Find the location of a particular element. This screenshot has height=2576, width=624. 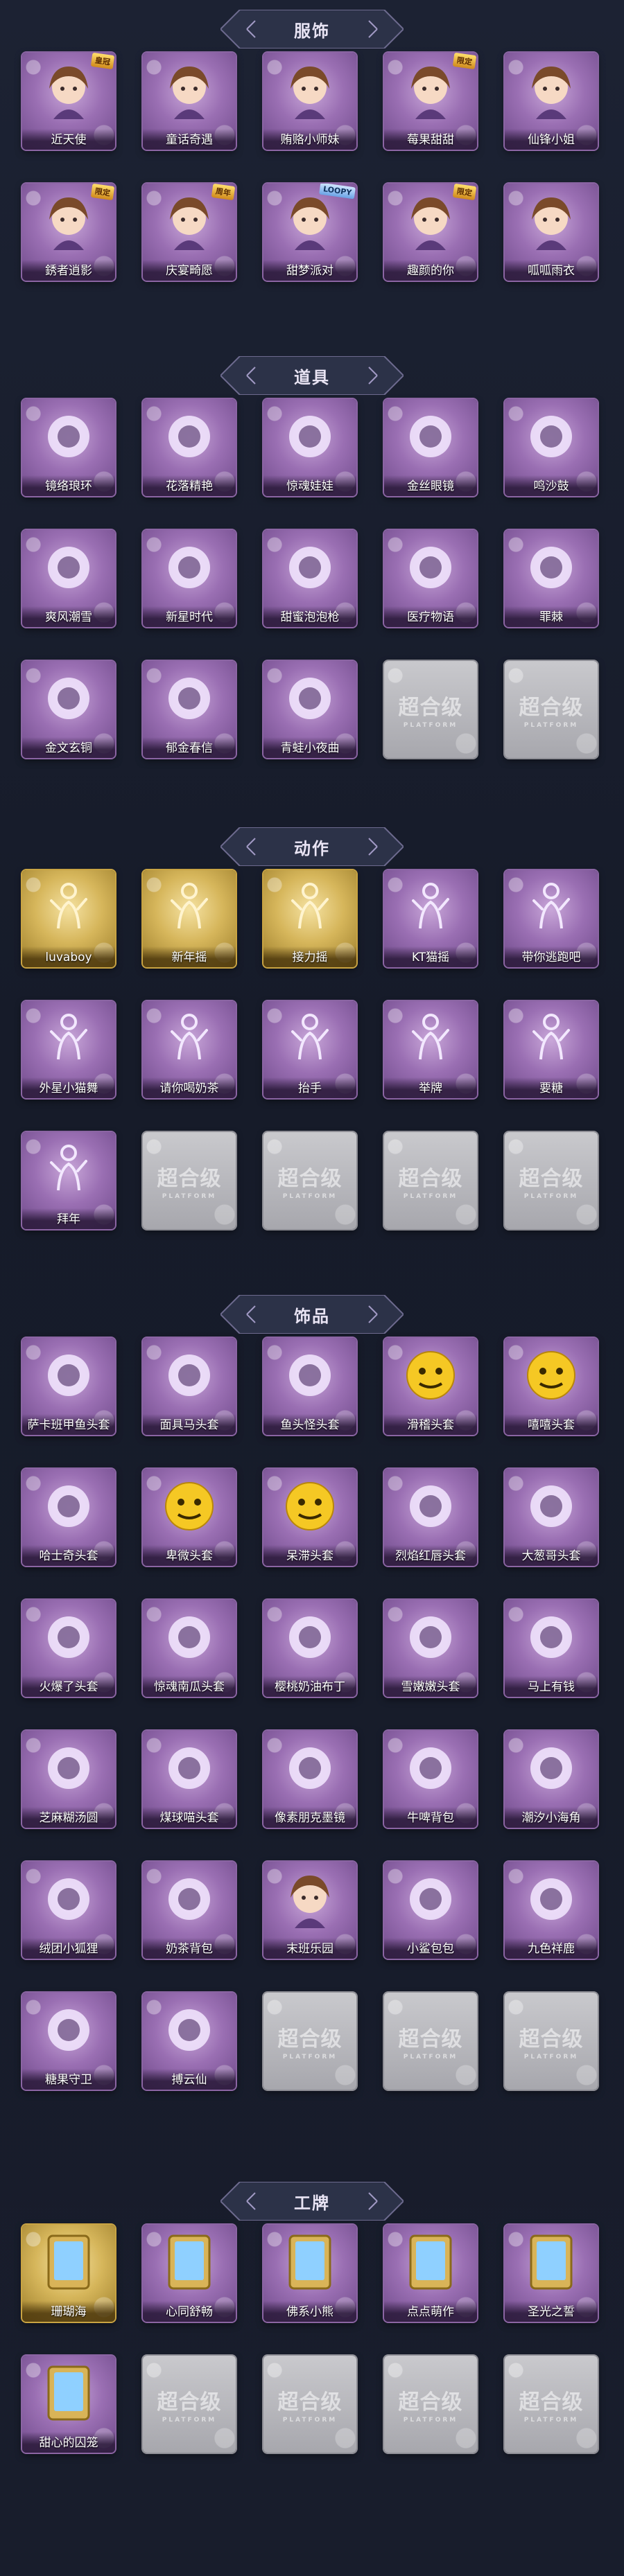

item-name: 罪棘 is located at coordinates (551, 617).